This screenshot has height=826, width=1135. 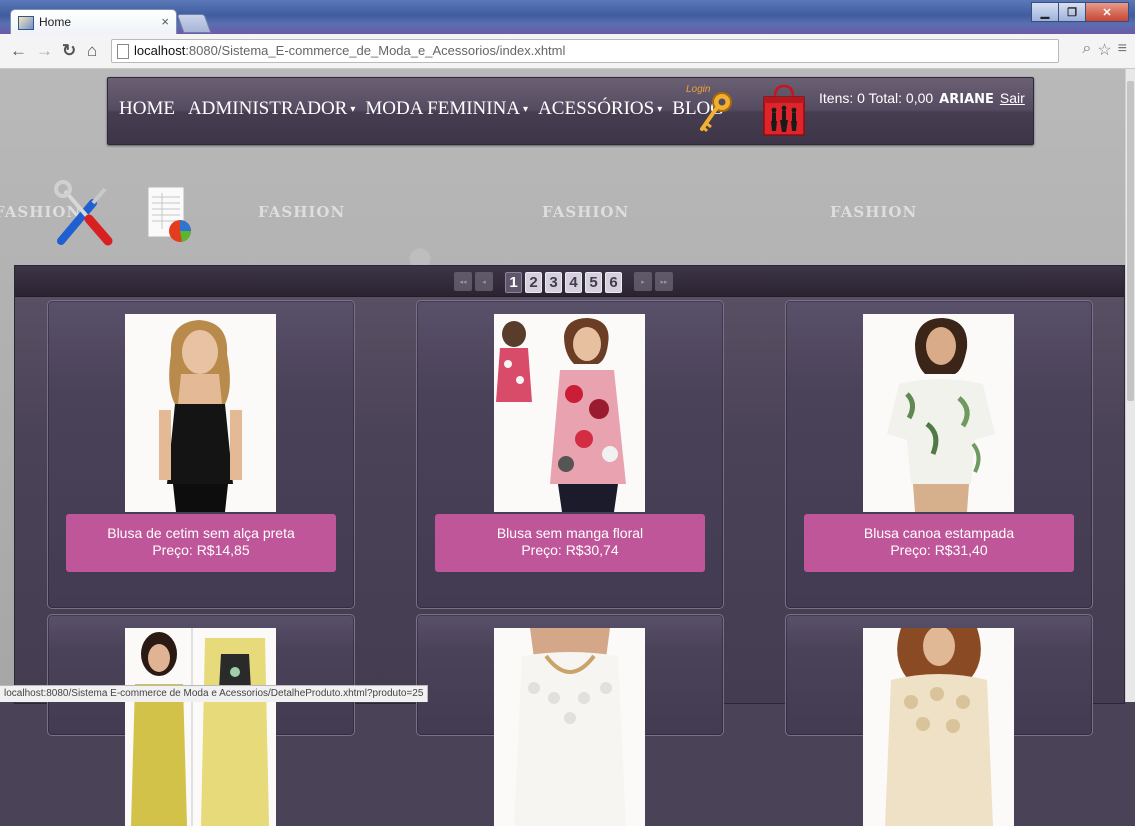 I want to click on new-tab-button, so click(x=194, y=23).